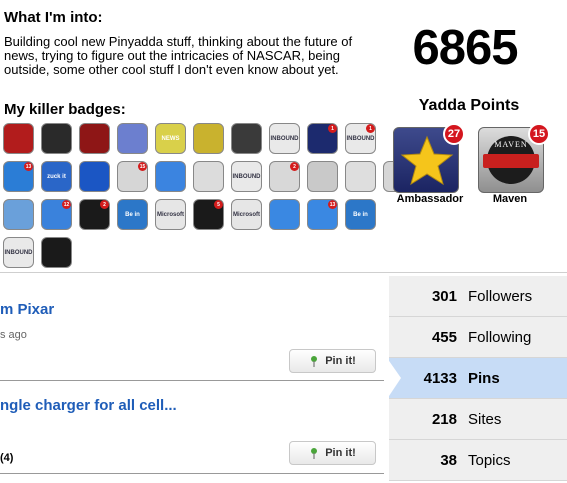 Image resolution: width=567 pixels, height=483 pixels. Describe the element at coordinates (510, 199) in the screenshot. I see `maven-label: Maven` at that location.